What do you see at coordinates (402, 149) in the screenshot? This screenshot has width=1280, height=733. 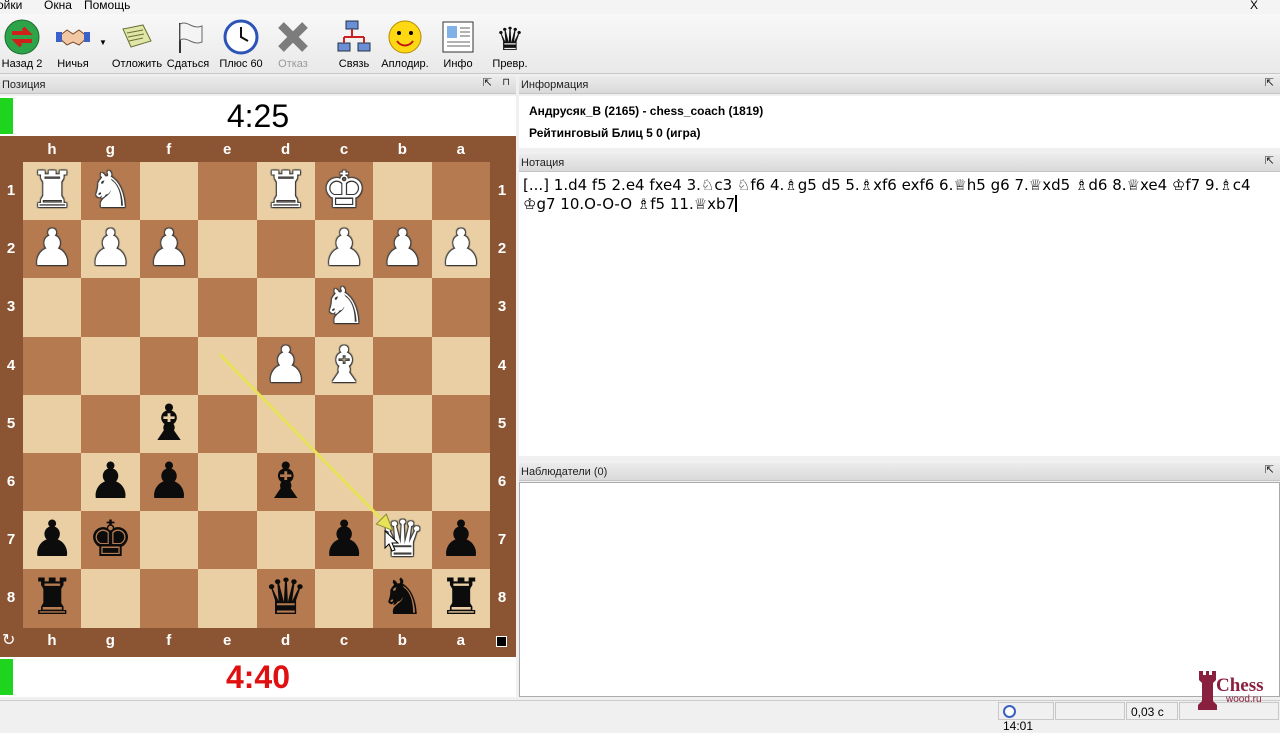 I see `file-label-b: b` at bounding box center [402, 149].